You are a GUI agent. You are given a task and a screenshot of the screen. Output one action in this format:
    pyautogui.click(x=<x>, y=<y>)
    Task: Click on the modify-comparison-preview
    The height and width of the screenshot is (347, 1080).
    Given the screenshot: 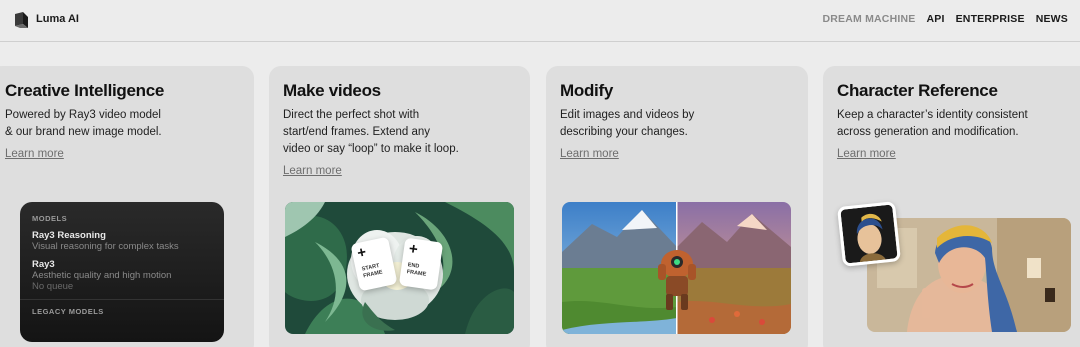 What is the action you would take?
    pyautogui.click(x=676, y=268)
    